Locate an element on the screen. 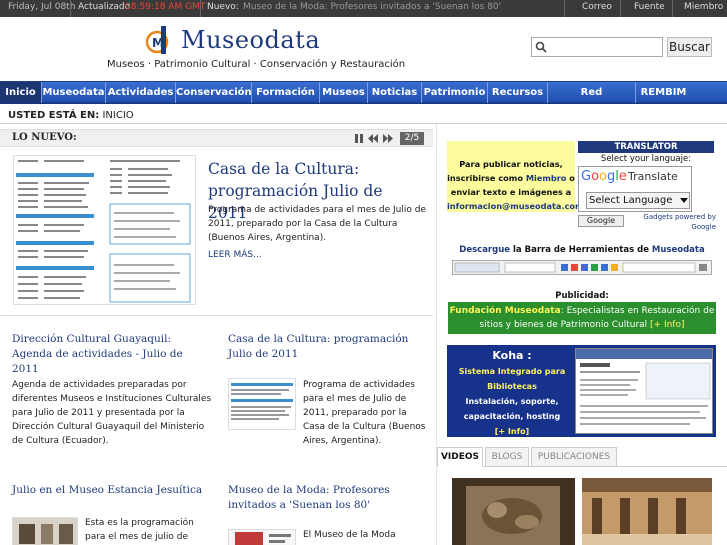 The image size is (727, 545). nav-item-actividades: Actividades is located at coordinates (141, 92).